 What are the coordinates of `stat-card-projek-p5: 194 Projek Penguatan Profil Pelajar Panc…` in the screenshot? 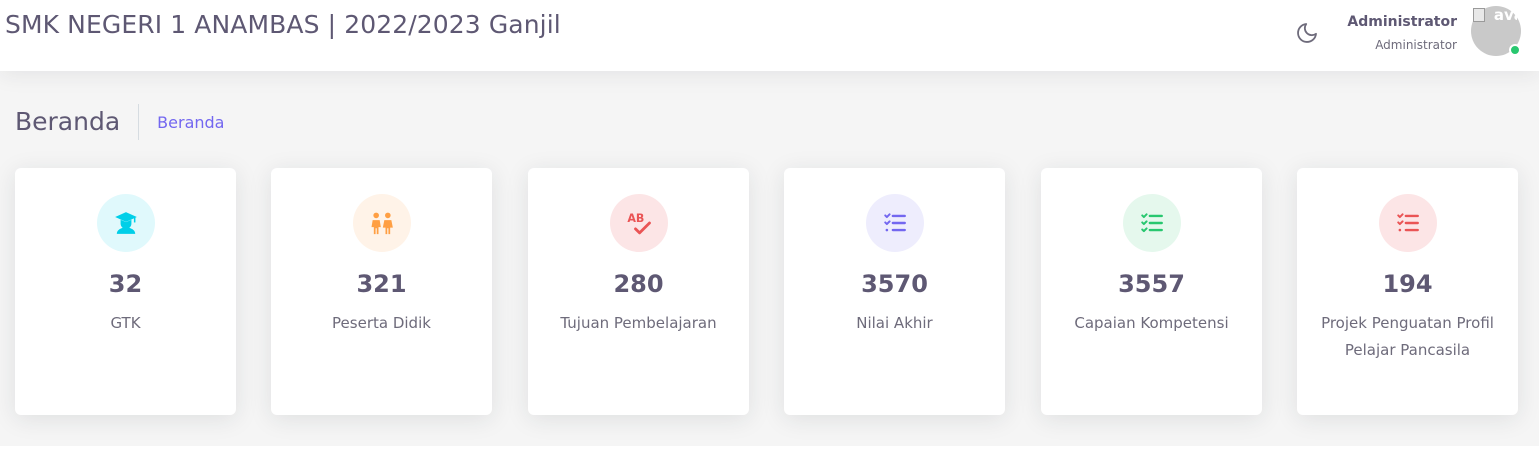 It's located at (1407, 291).